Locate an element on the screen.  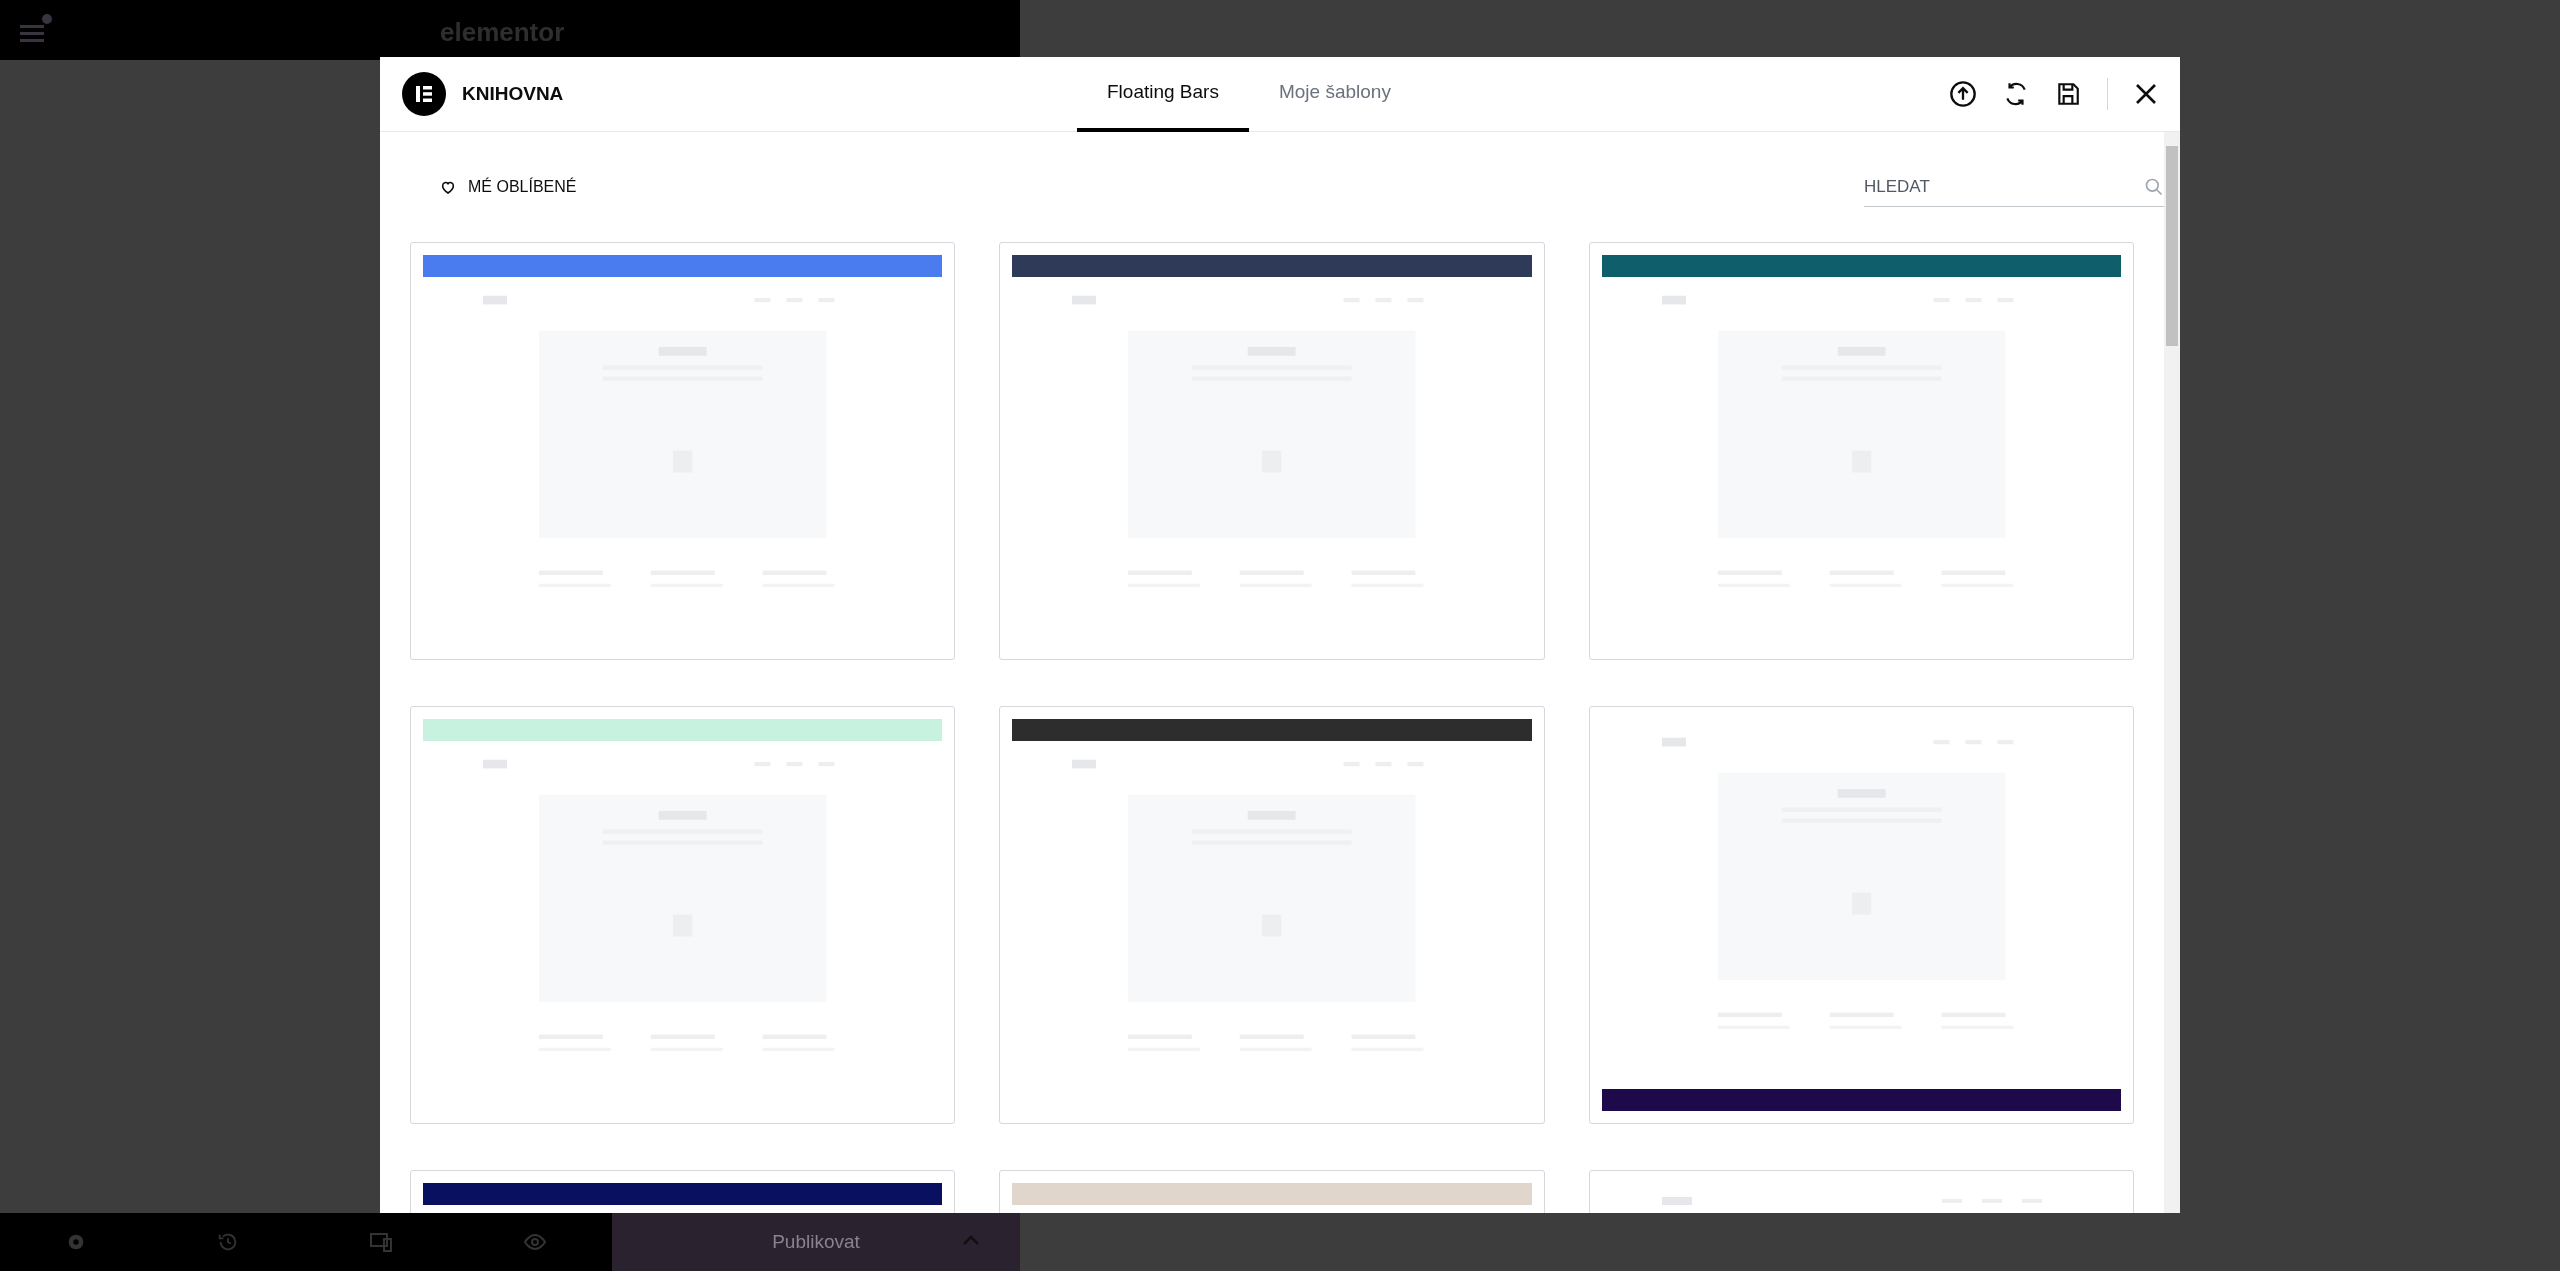
library-tab: Floating Bars is located at coordinates (1163, 94).